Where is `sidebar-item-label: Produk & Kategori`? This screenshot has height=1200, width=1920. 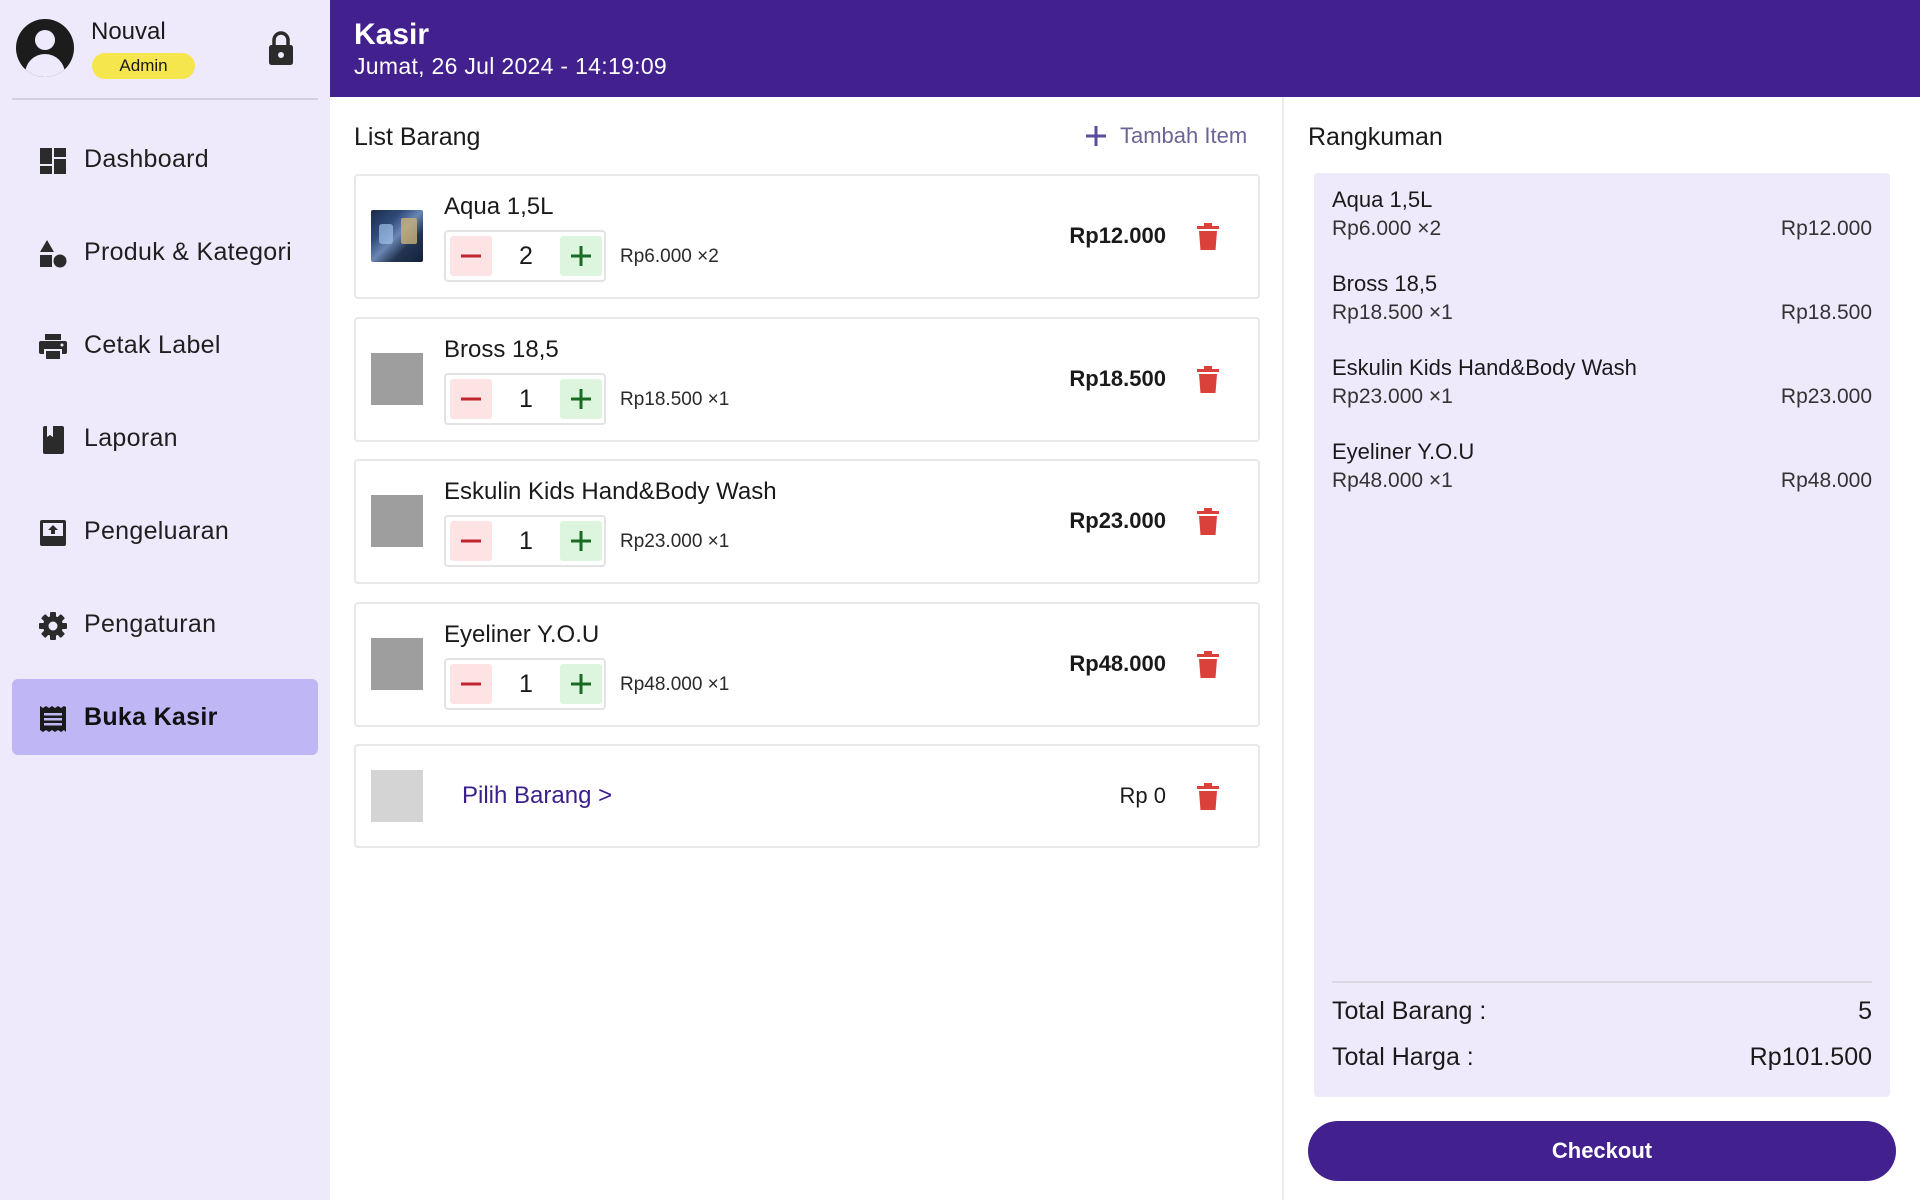 sidebar-item-label: Produk & Kategori is located at coordinates (188, 252).